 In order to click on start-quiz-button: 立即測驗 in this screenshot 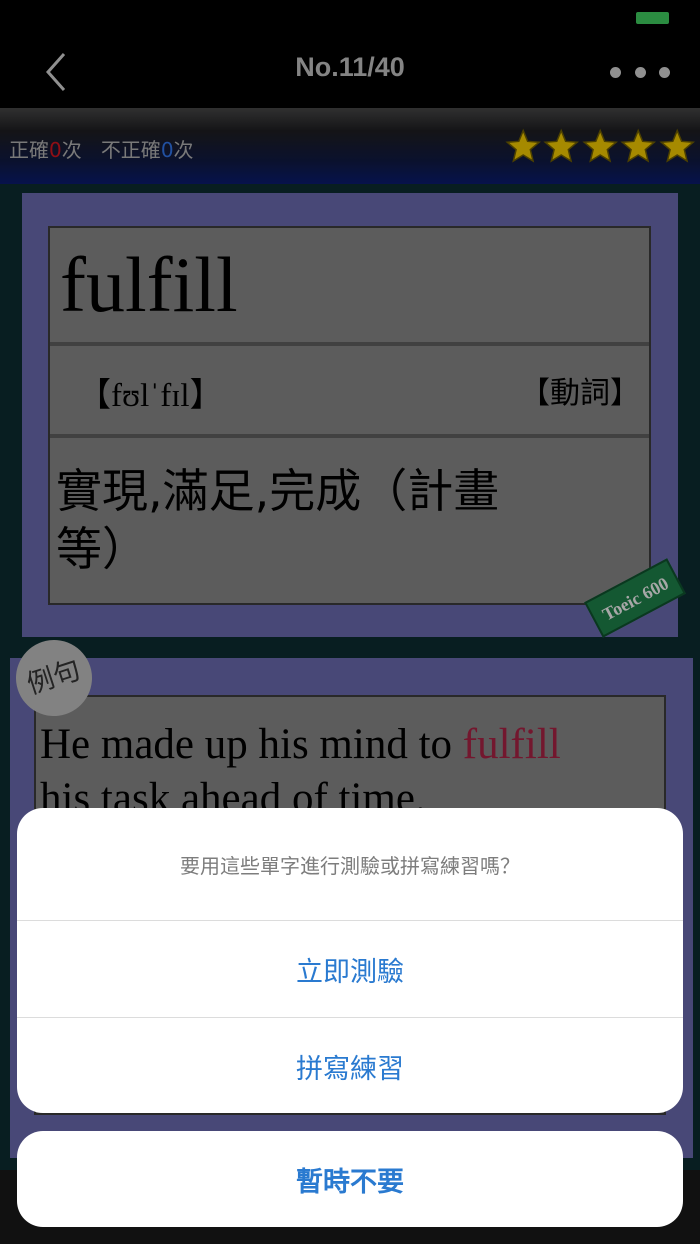, I will do `click(350, 969)`.